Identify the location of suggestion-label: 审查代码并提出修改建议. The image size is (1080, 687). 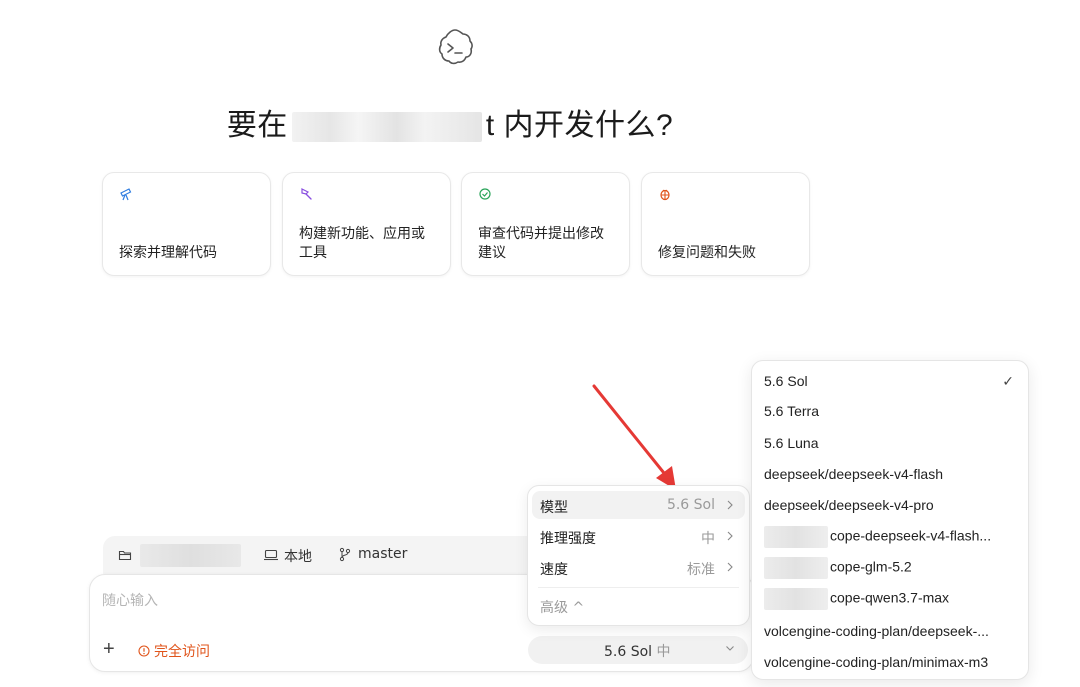
(541, 243).